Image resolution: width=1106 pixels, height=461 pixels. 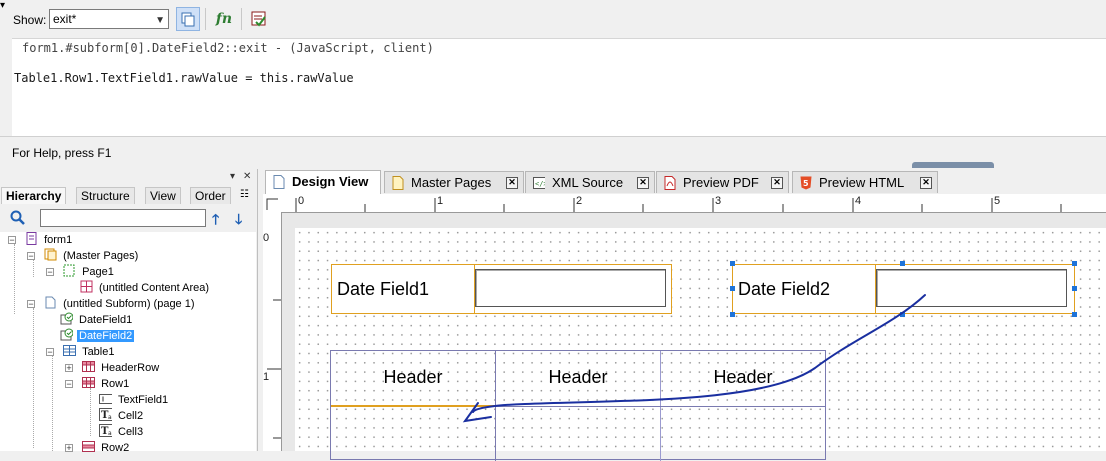 I want to click on expand-icon: +, so click(x=69, y=368).